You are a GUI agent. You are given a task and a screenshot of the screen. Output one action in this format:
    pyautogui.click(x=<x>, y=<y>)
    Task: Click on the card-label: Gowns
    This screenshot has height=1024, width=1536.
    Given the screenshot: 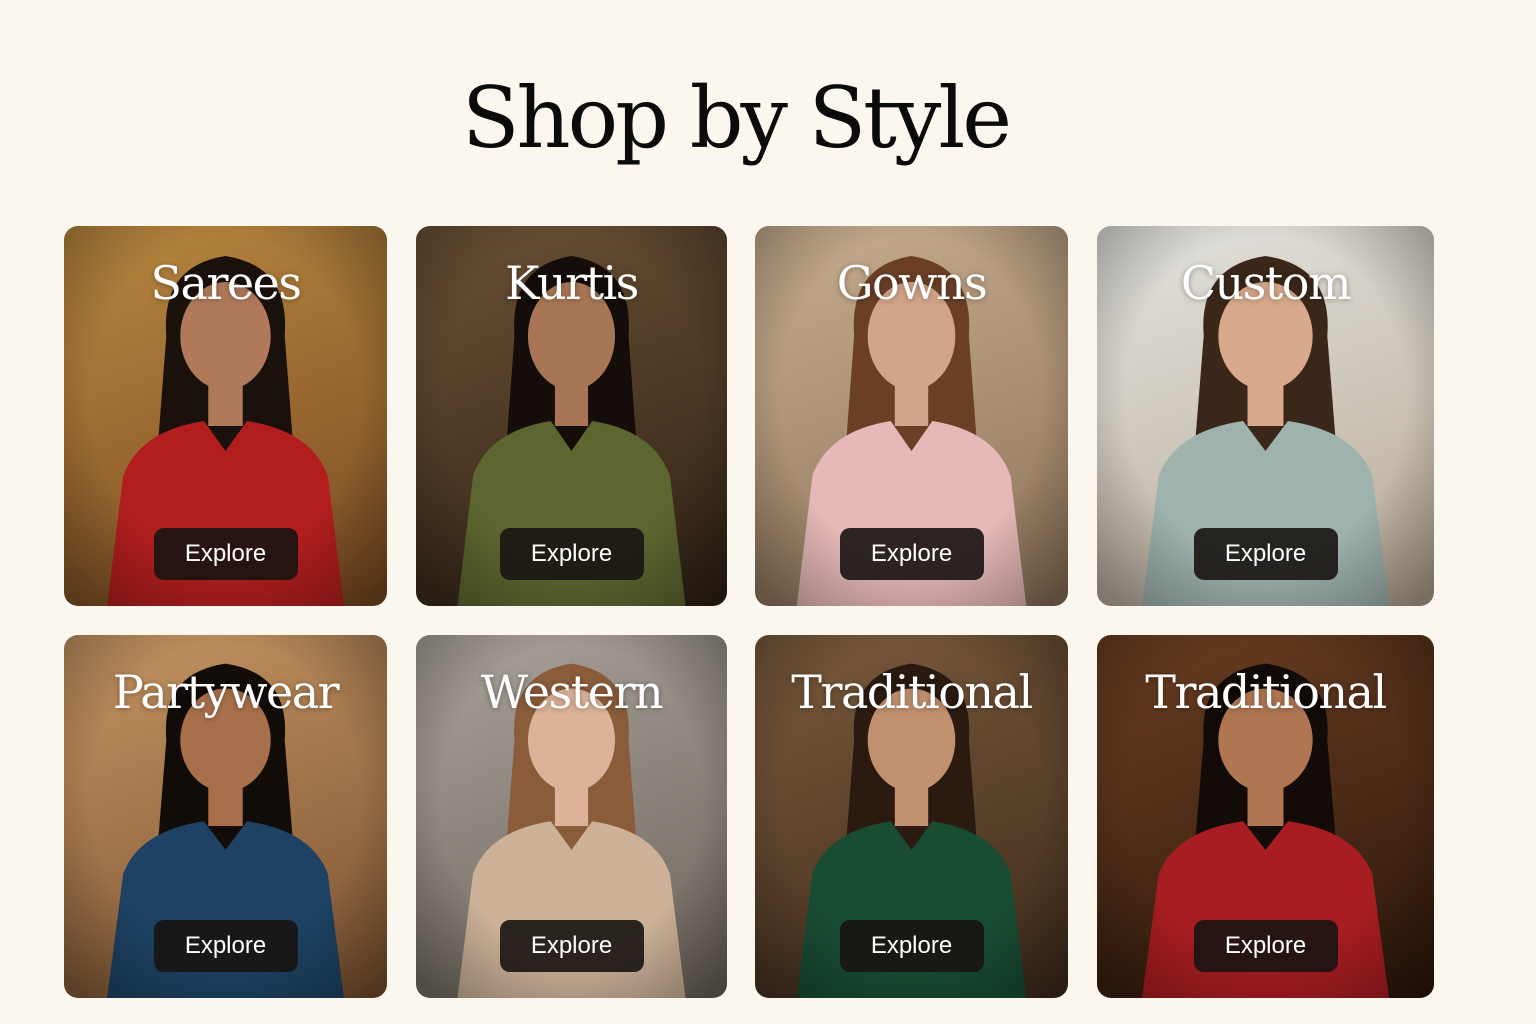 What is the action you would take?
    pyautogui.click(x=912, y=283)
    